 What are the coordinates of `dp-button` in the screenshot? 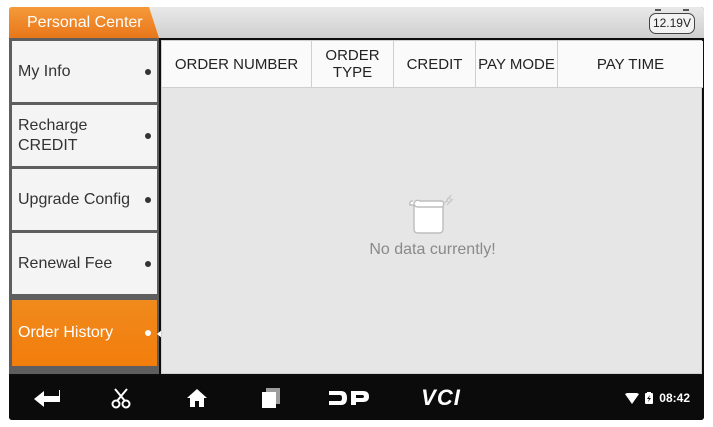 It's located at (349, 398).